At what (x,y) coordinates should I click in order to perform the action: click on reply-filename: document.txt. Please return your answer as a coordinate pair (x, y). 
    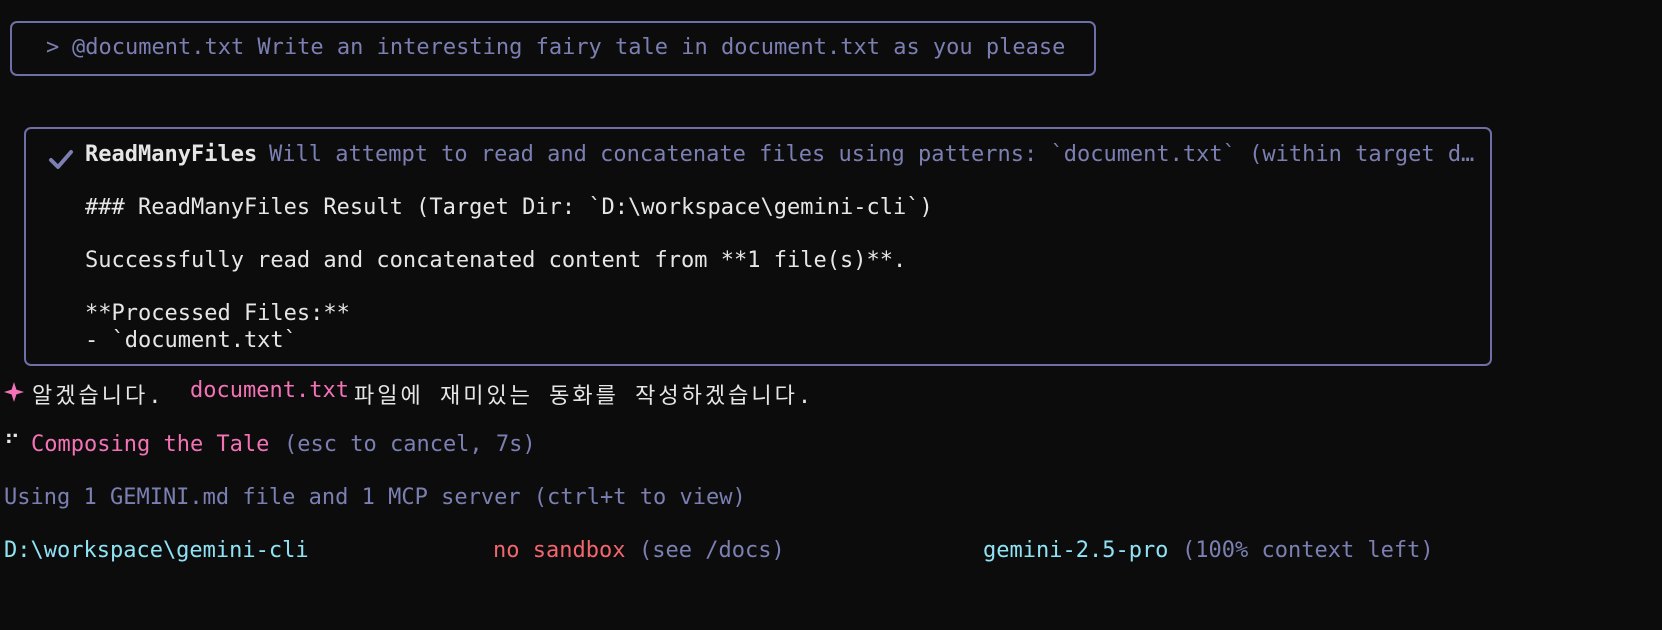
    Looking at the image, I should click on (269, 390).